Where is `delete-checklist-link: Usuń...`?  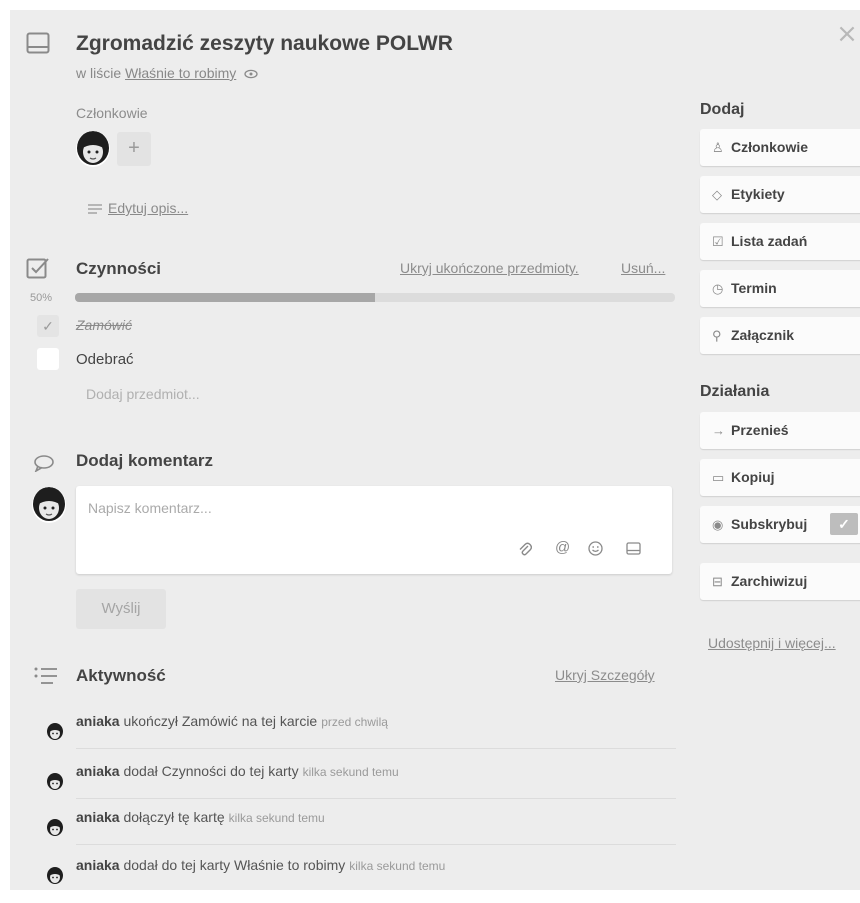 delete-checklist-link: Usuń... is located at coordinates (643, 268).